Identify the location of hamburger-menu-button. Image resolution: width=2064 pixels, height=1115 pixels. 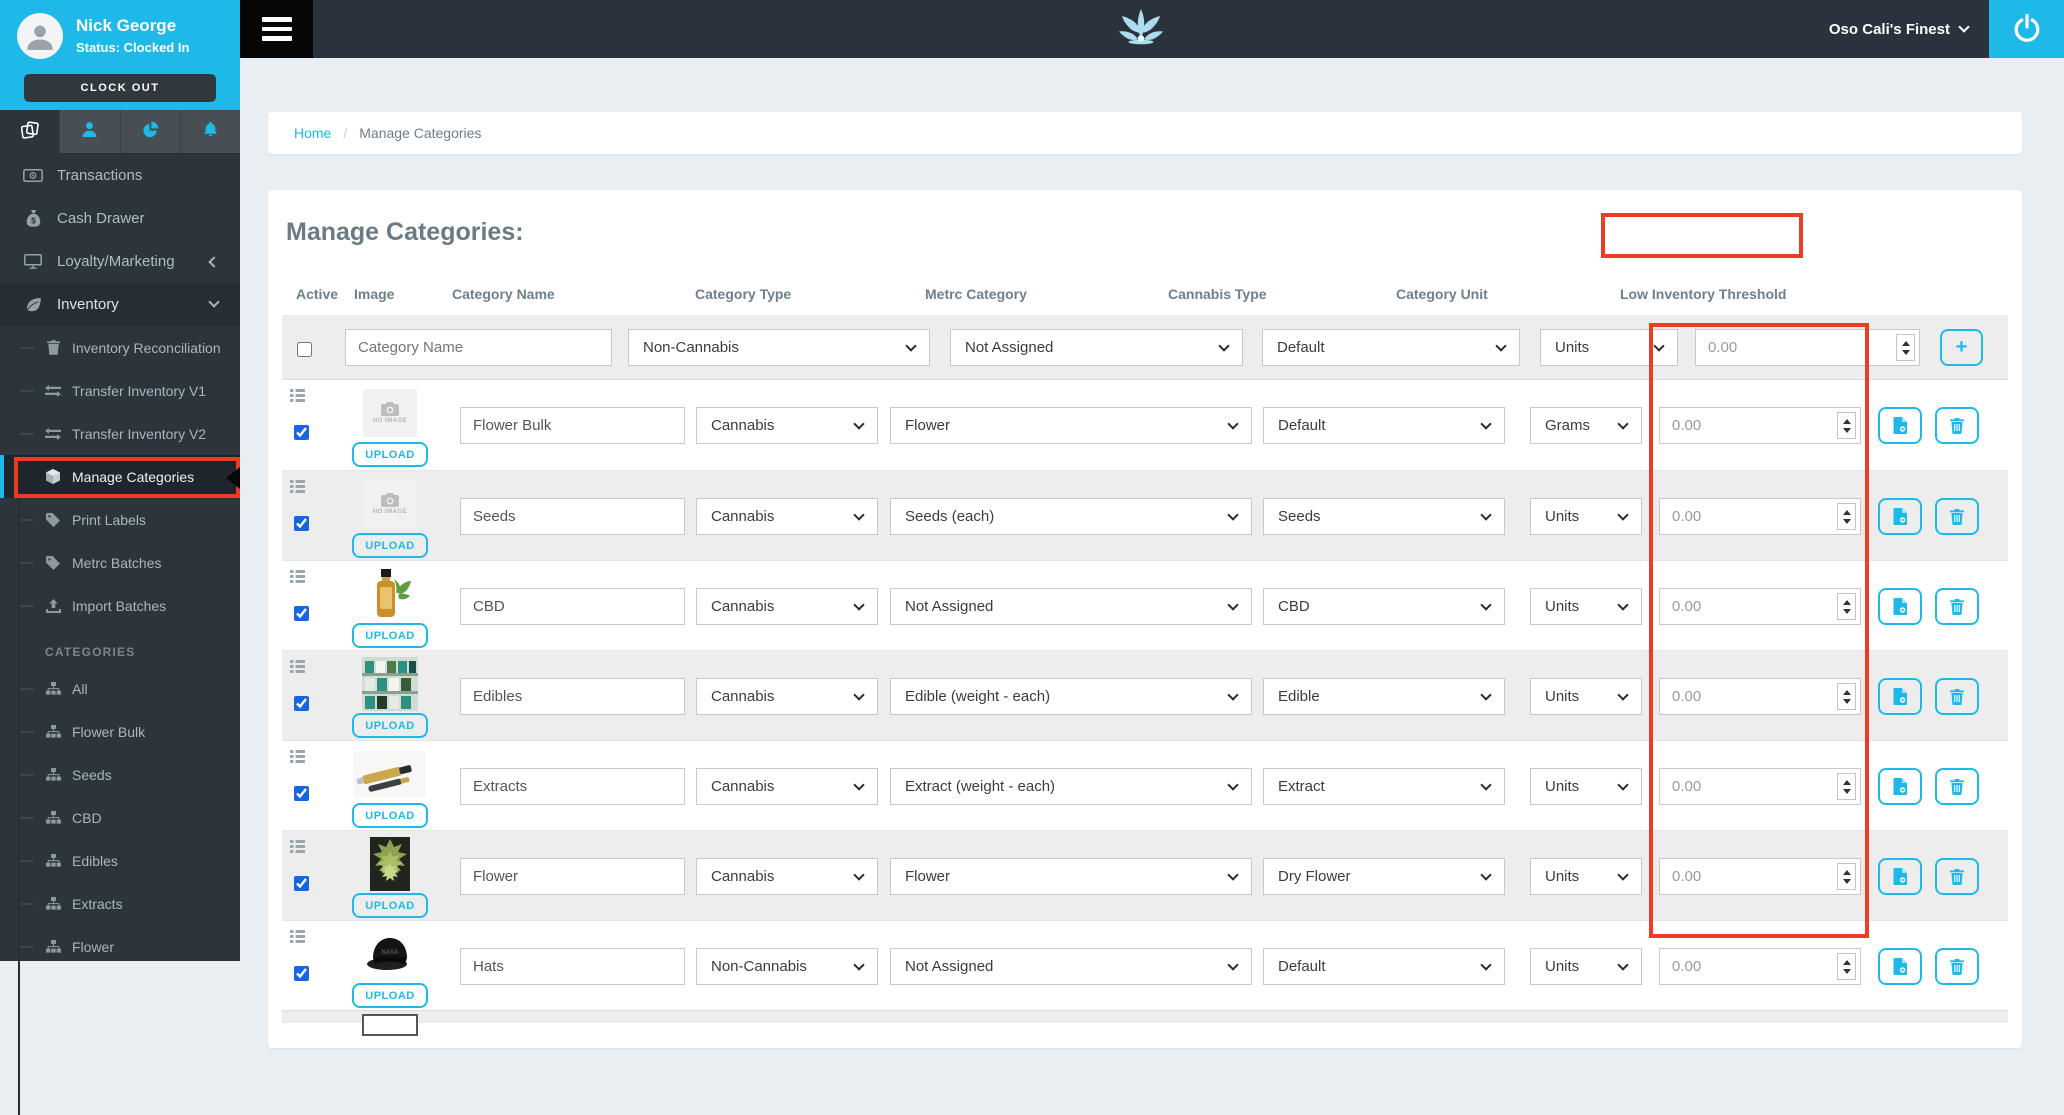
(276, 29).